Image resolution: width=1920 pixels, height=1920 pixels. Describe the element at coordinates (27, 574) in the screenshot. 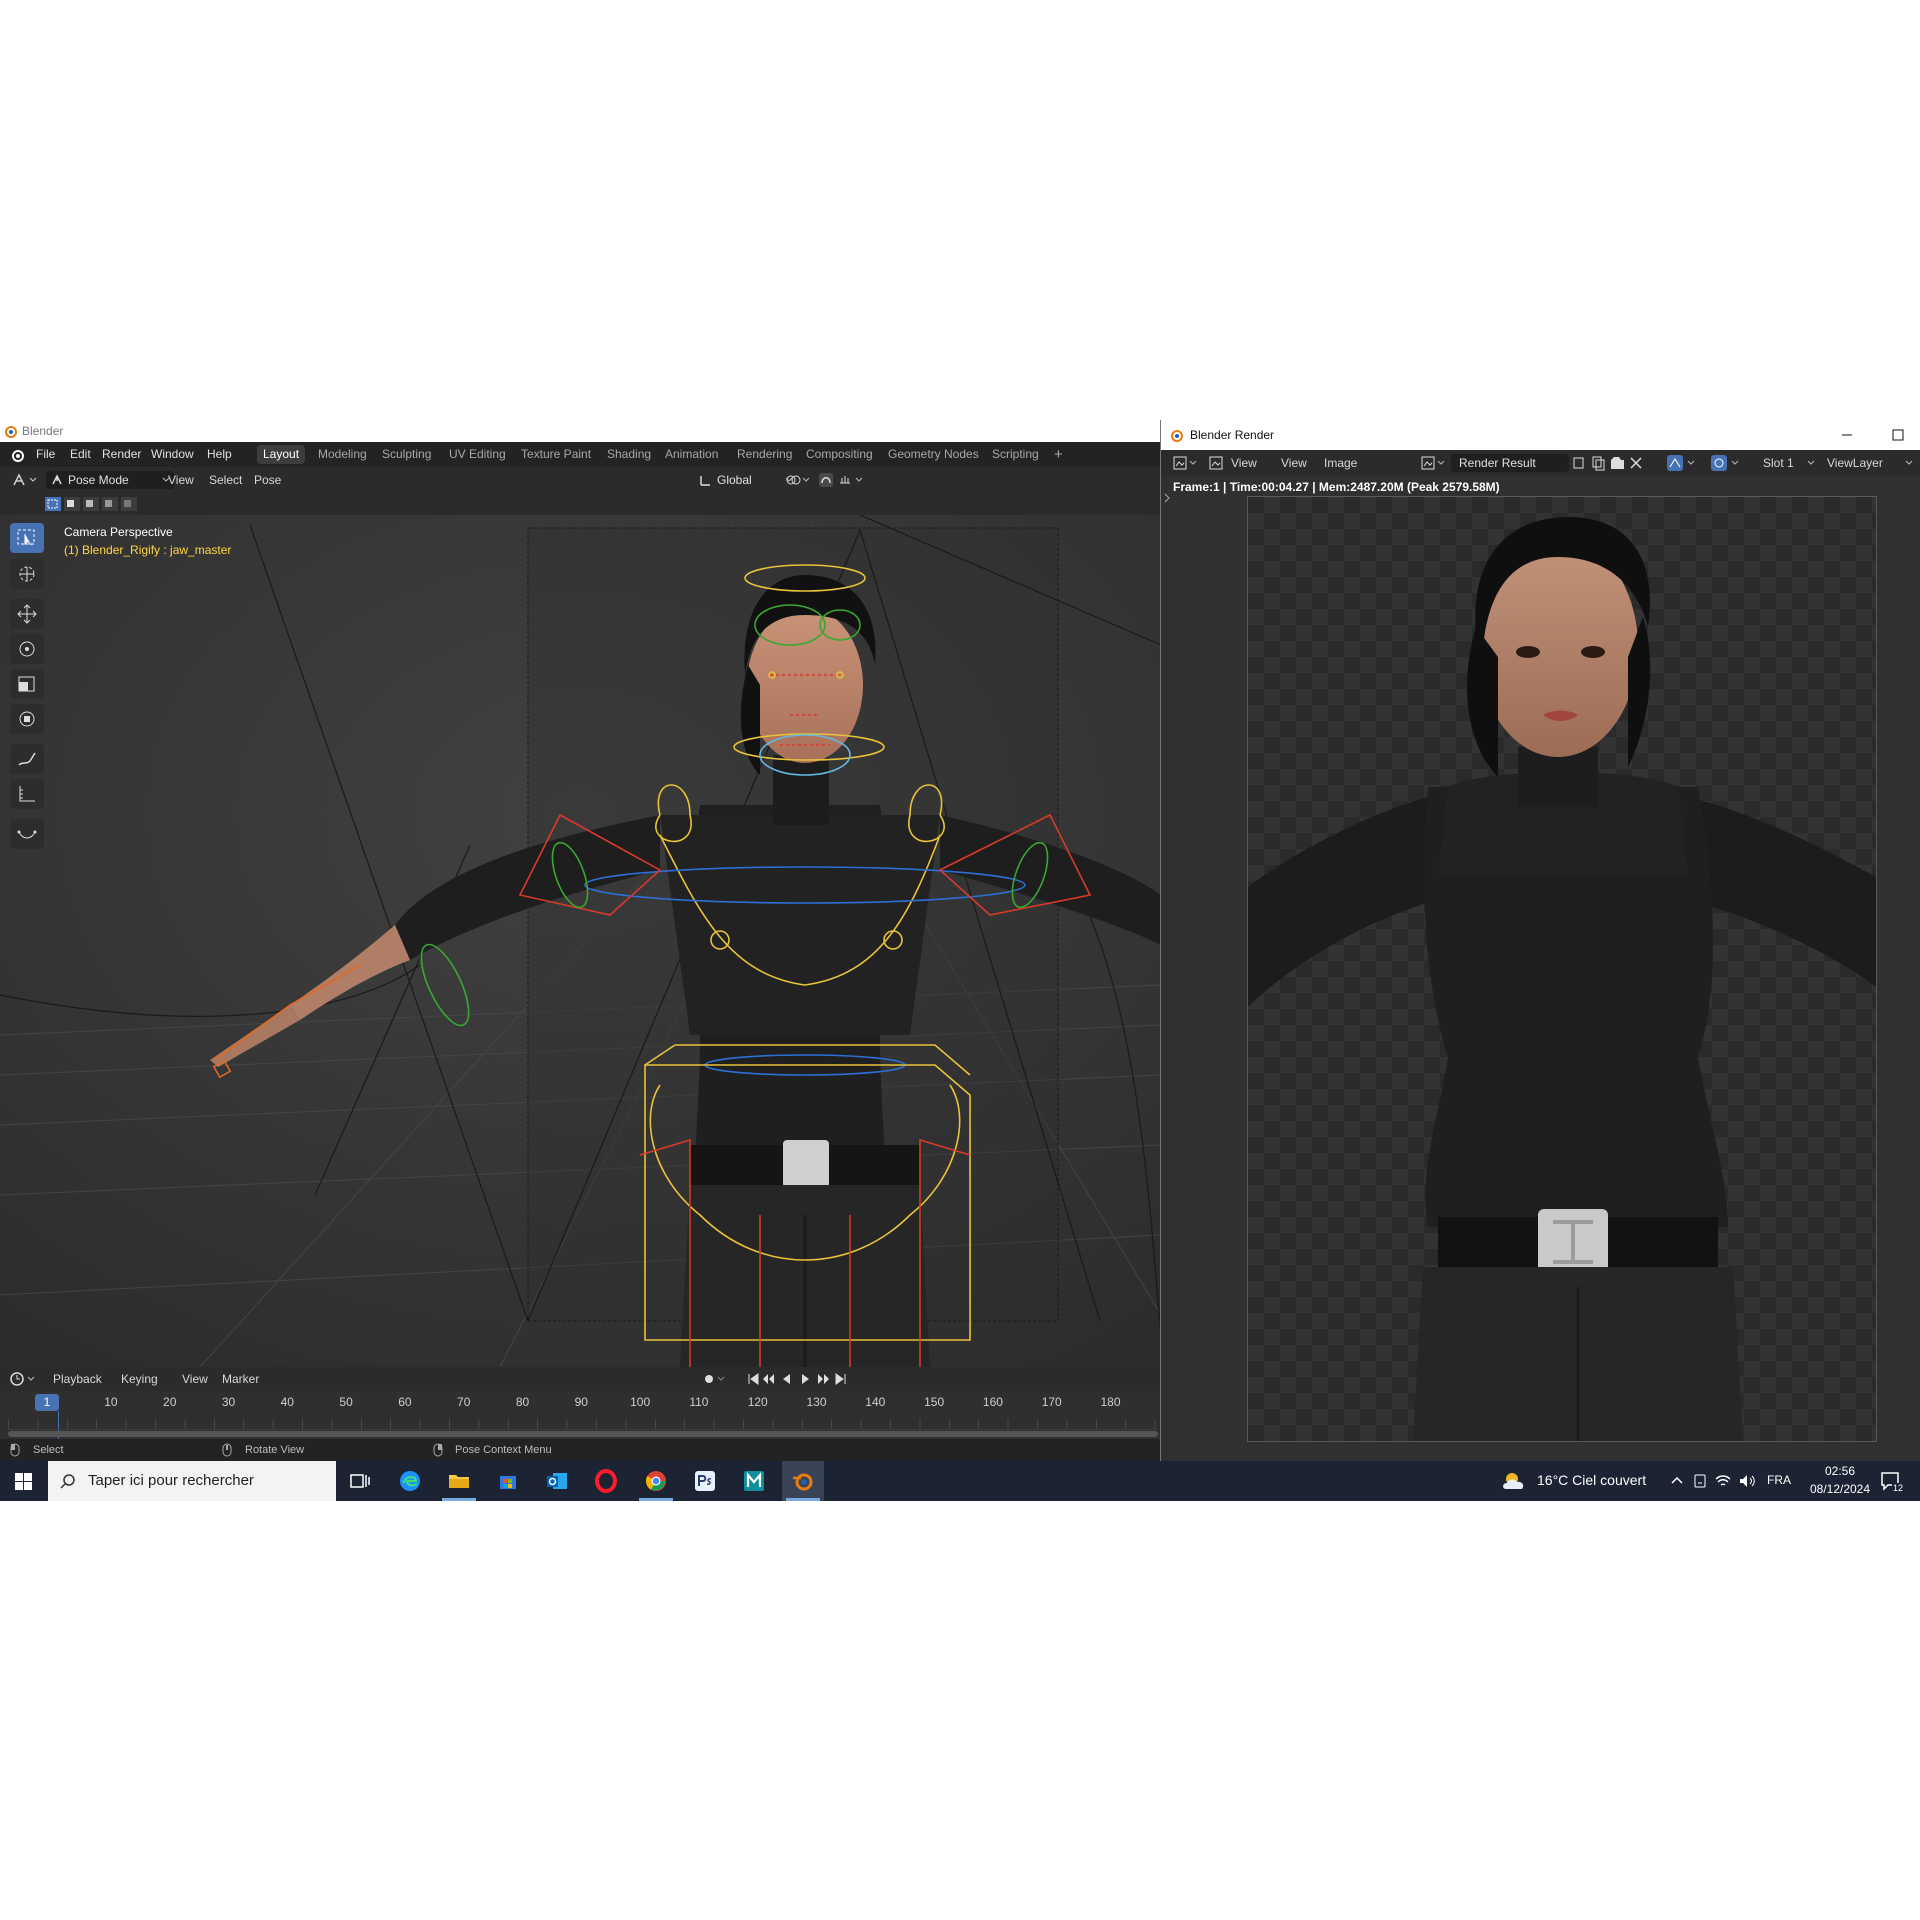

I see `cursor-tool` at that location.